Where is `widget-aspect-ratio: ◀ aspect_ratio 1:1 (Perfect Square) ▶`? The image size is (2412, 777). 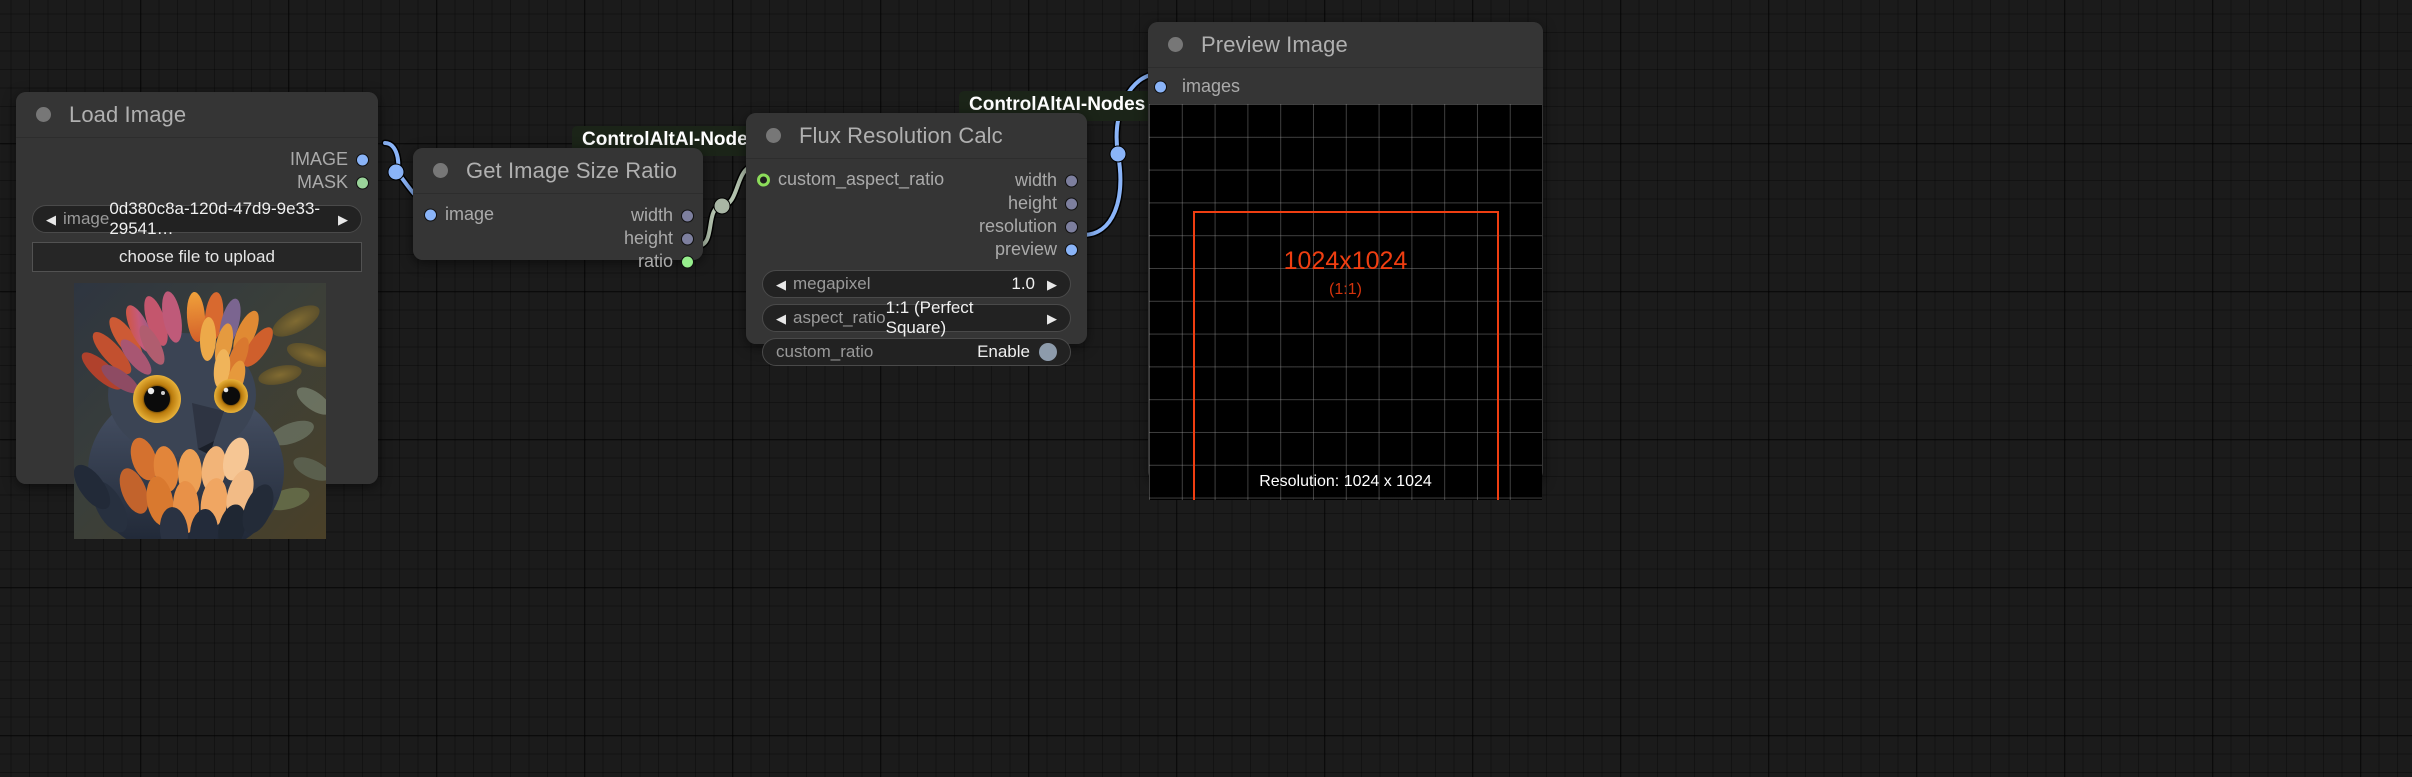 widget-aspect-ratio: ◀ aspect_ratio 1:1 (Perfect Square) ▶ is located at coordinates (916, 317).